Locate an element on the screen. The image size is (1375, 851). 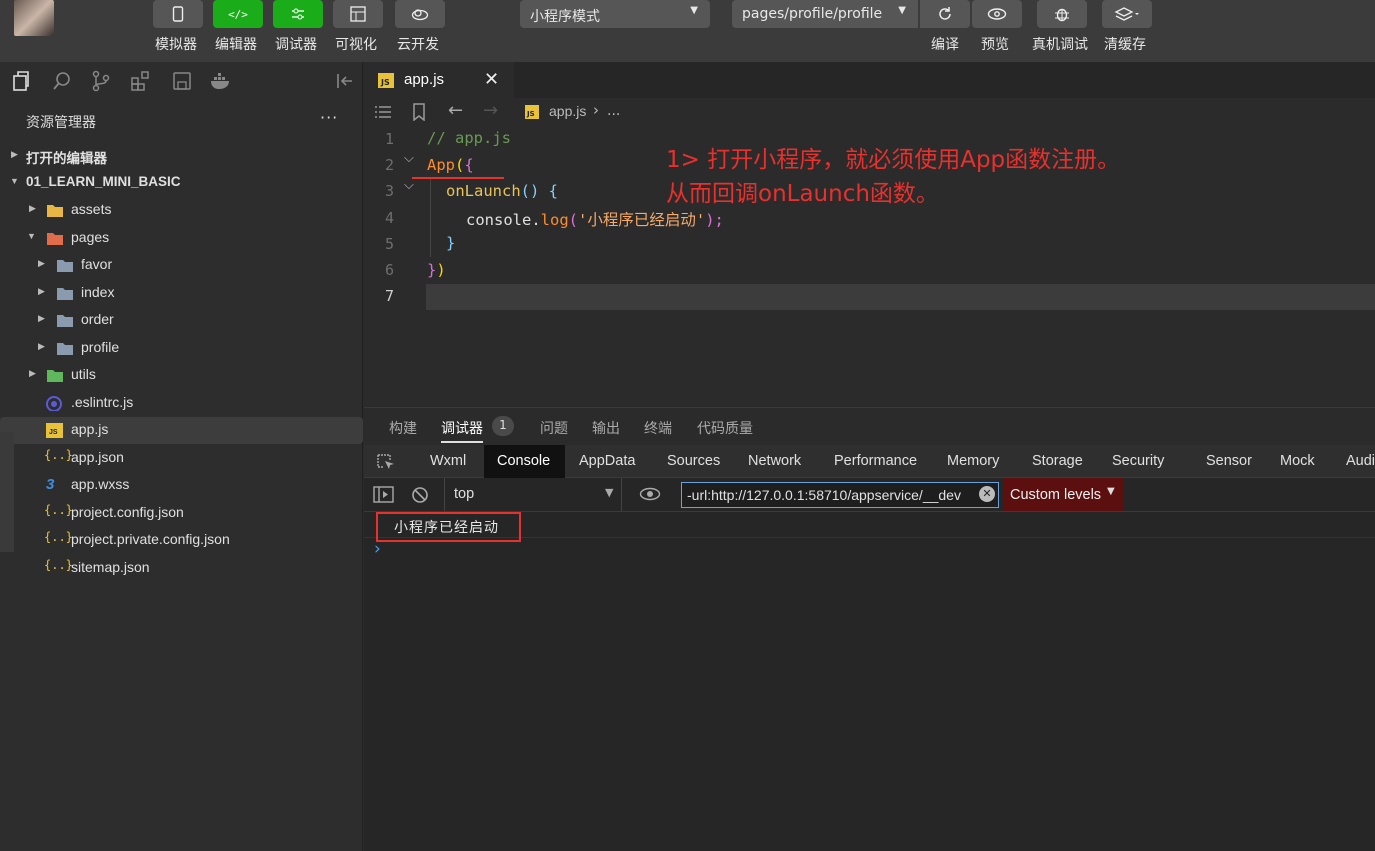
tree-item-assets: ▶ assets is located at coordinates (181, 210).